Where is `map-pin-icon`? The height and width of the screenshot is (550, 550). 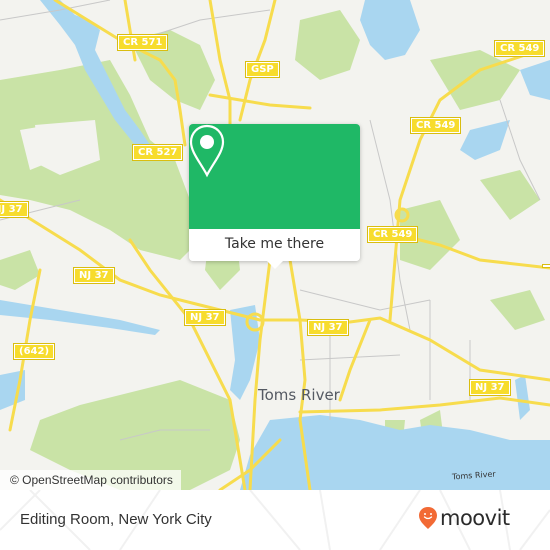
map-pin-icon is located at coordinates (207, 151).